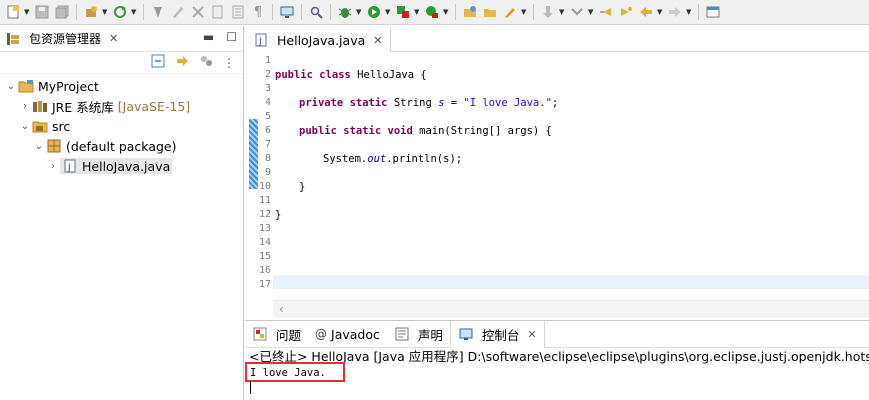 This screenshot has height=400, width=869. I want to click on external-tools-icon, so click(432, 12).